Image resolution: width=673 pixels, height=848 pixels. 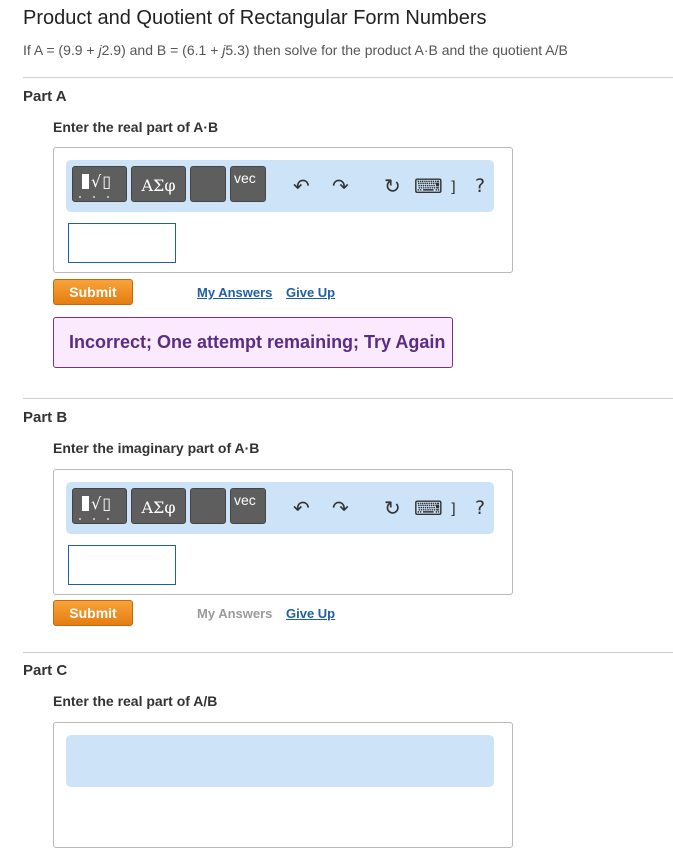 I want to click on part-a-answer-box: √▯ ΑΣφ vec ↶ ↷ ↻ ⌨ ] ?, so click(x=283, y=210).